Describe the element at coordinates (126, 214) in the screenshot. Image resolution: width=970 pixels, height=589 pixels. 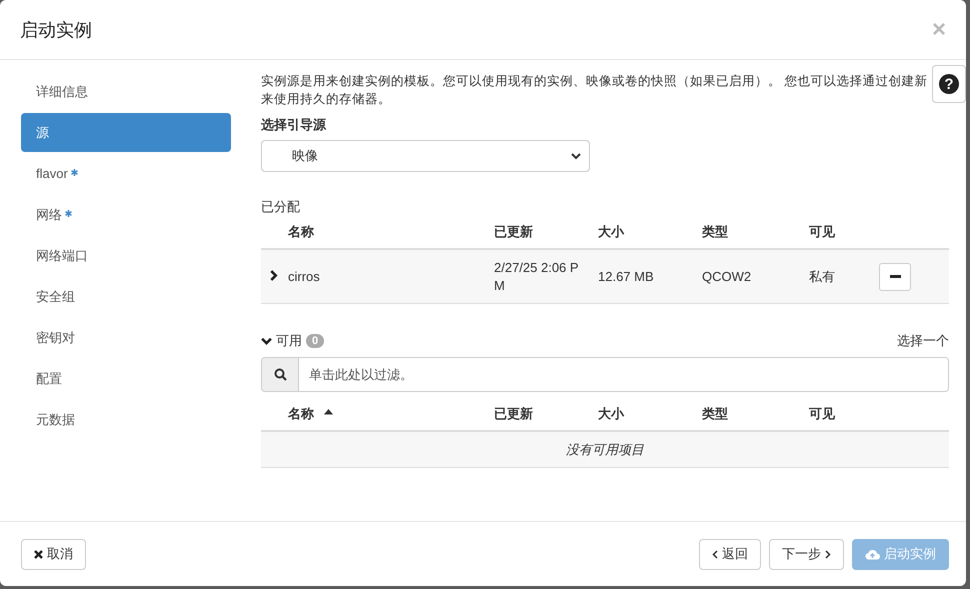
I see `sidebar-item: 网络` at that location.